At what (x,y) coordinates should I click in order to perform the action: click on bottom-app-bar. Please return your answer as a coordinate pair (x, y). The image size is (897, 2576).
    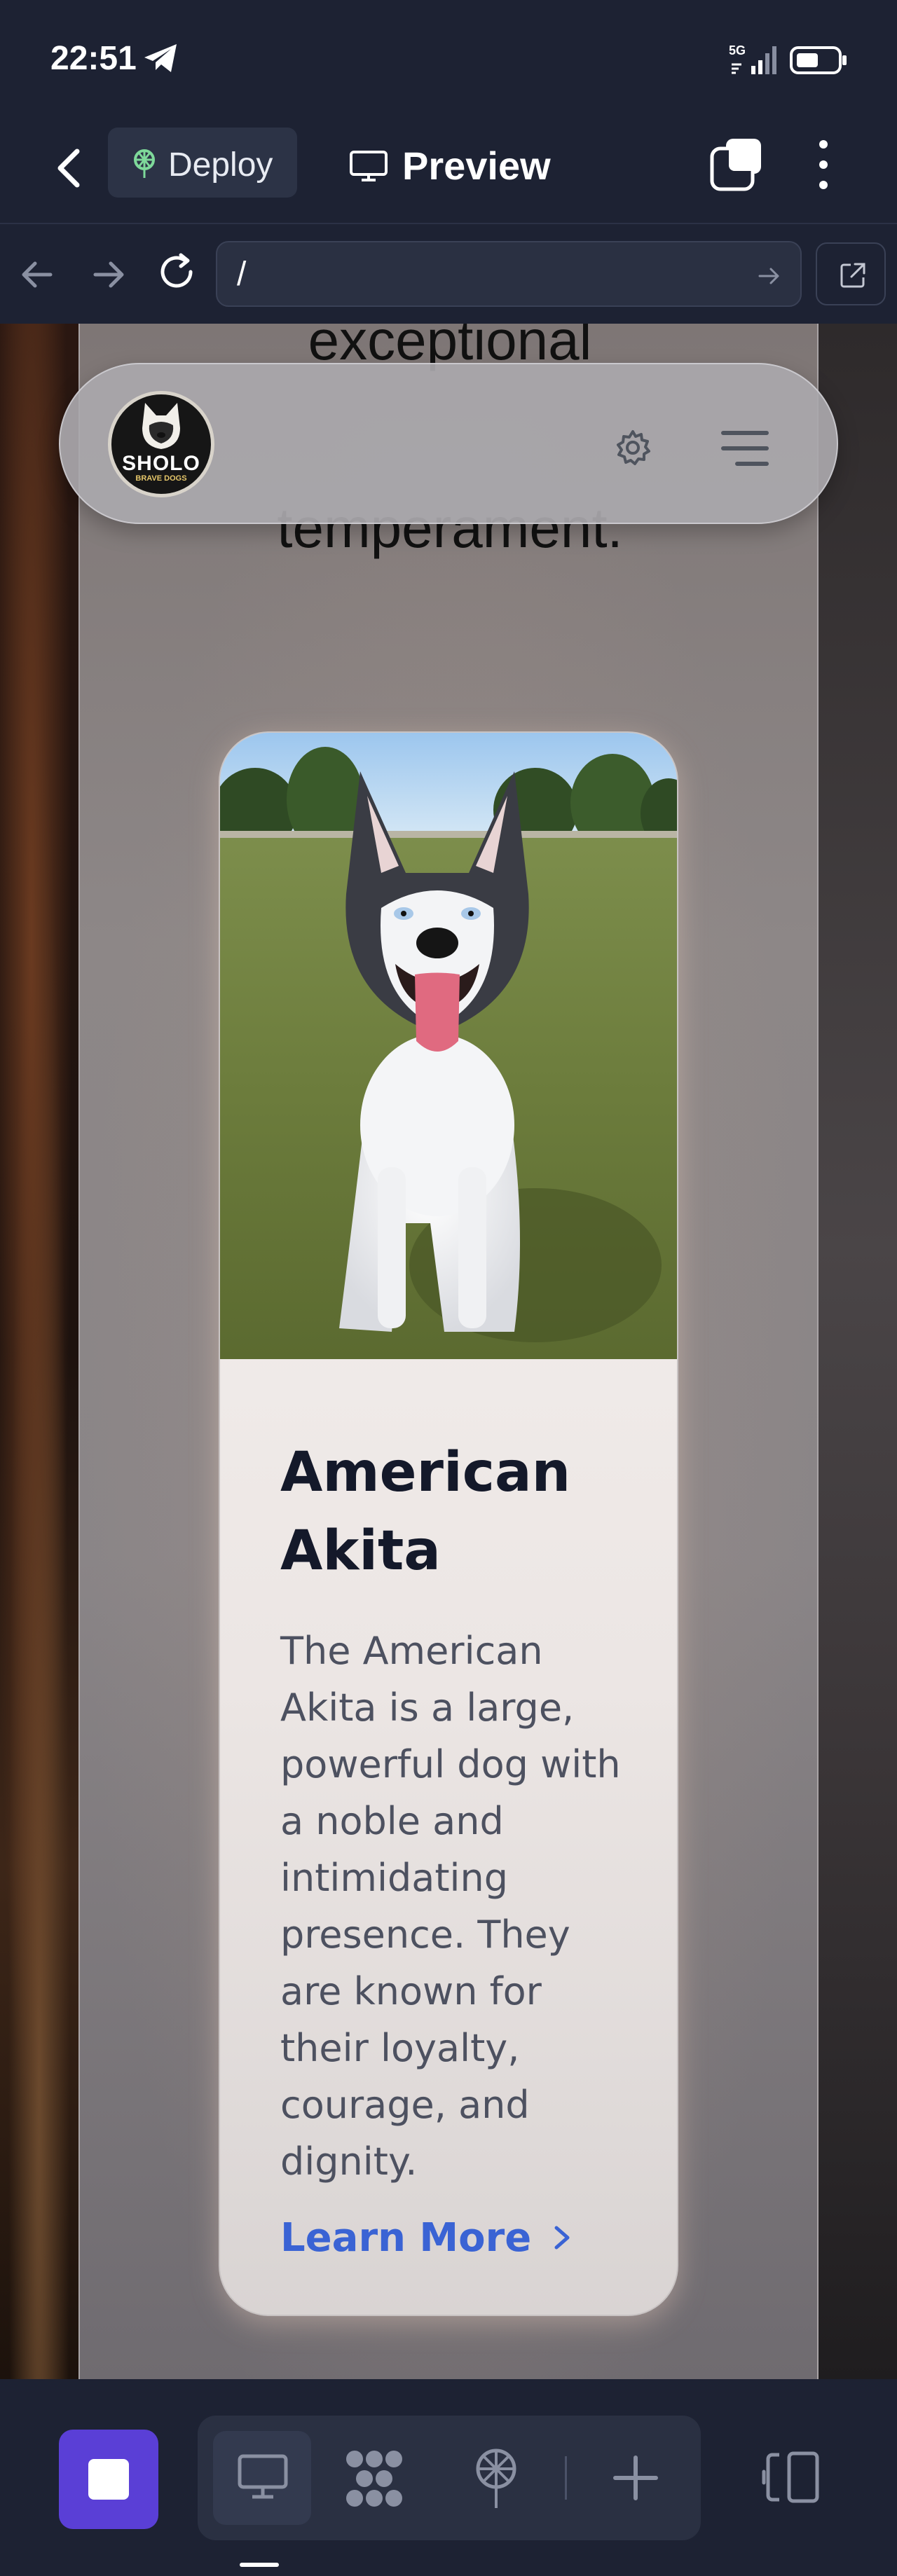
    Looking at the image, I should click on (448, 2477).